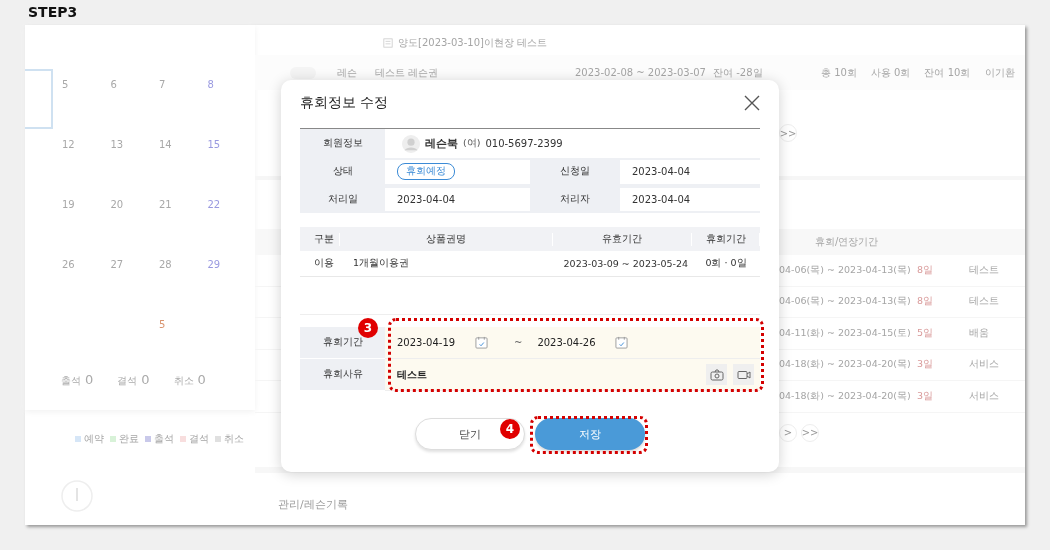  Describe the element at coordinates (165, 144) in the screenshot. I see `calendar-day: 14` at that location.